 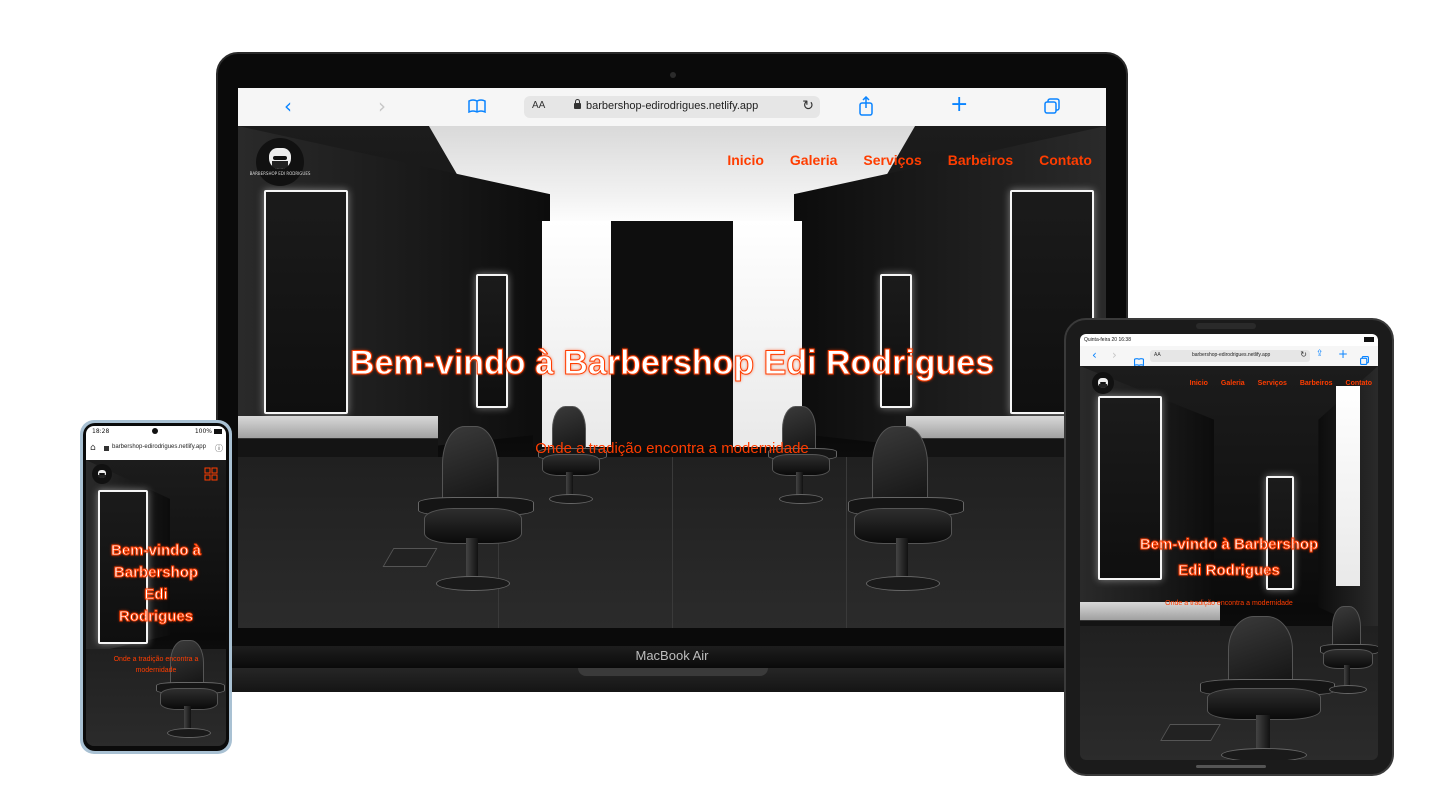 What do you see at coordinates (1231, 766) in the screenshot?
I see `tablet-home-indicator` at bounding box center [1231, 766].